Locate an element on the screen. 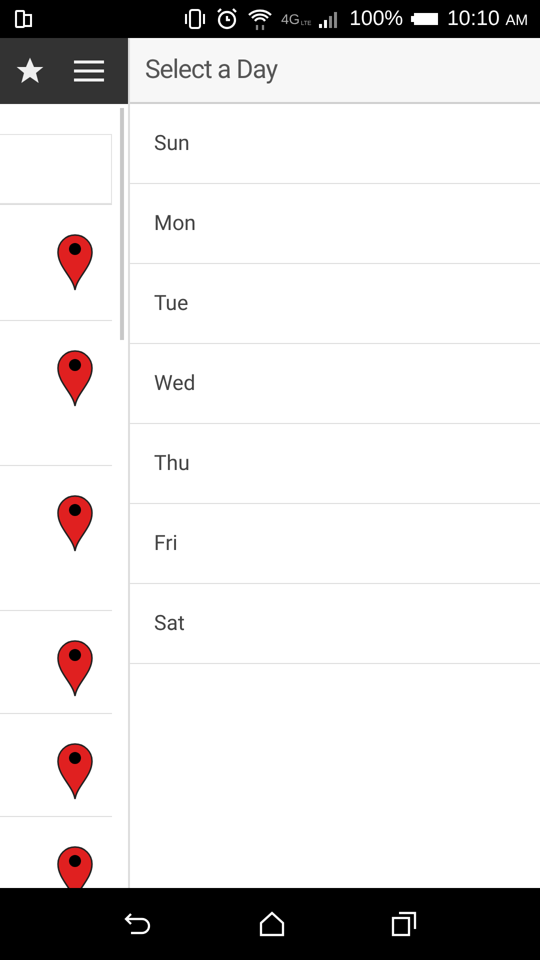 The width and height of the screenshot is (540, 960). day-option: Tue is located at coordinates (335, 304).